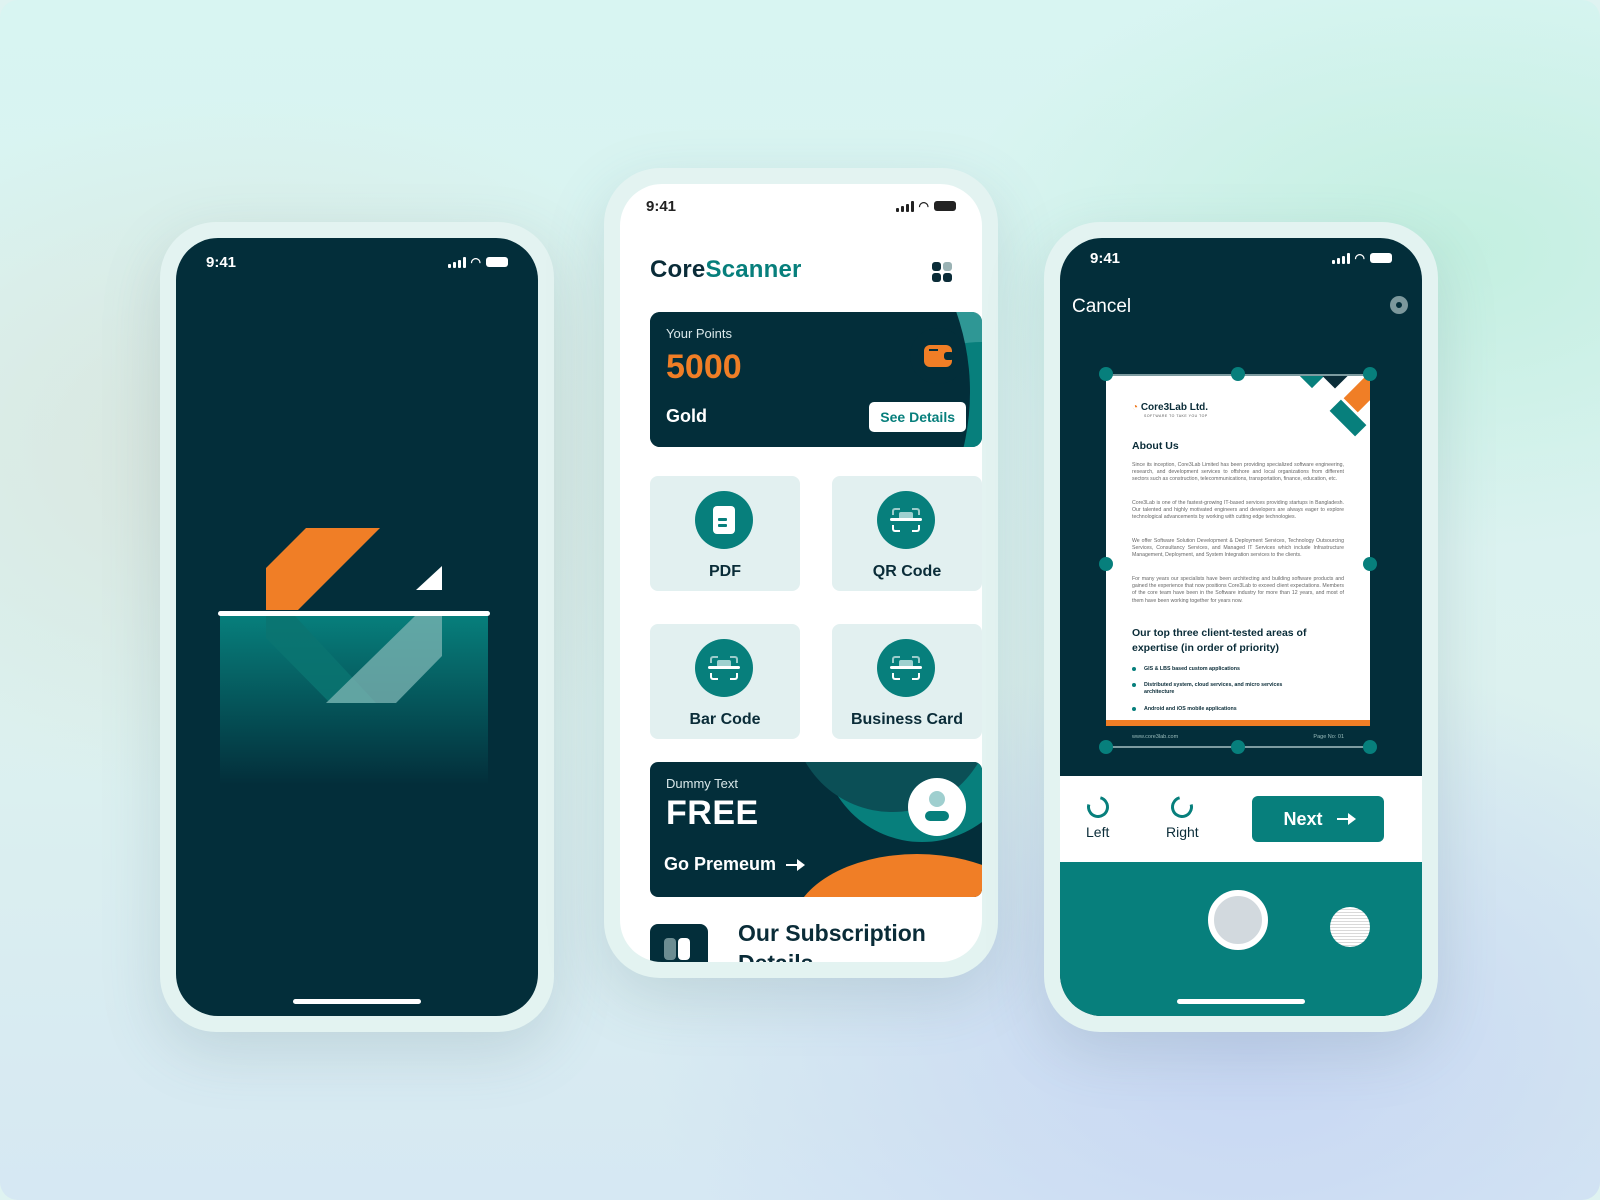 This screenshot has height=1200, width=1600. Describe the element at coordinates (702, 783) in the screenshot. I see `promo-label: Dummy Text` at that location.